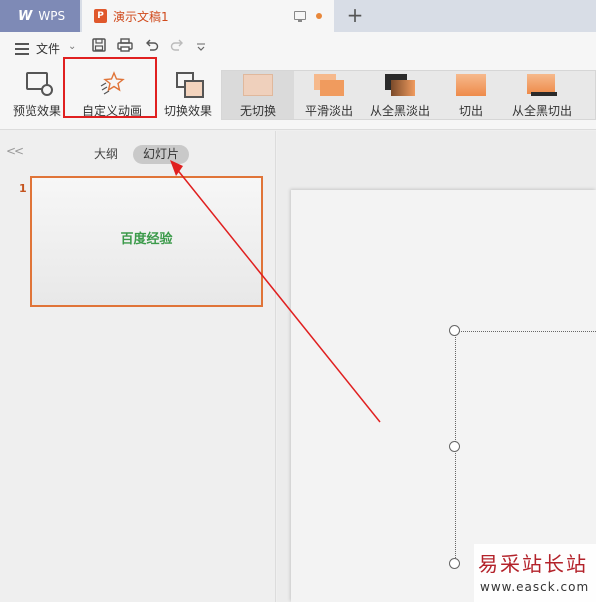 Image resolution: width=596 pixels, height=602 pixels. Describe the element at coordinates (535, 587) in the screenshot. I see `watermark-url: www.easck.com` at that location.